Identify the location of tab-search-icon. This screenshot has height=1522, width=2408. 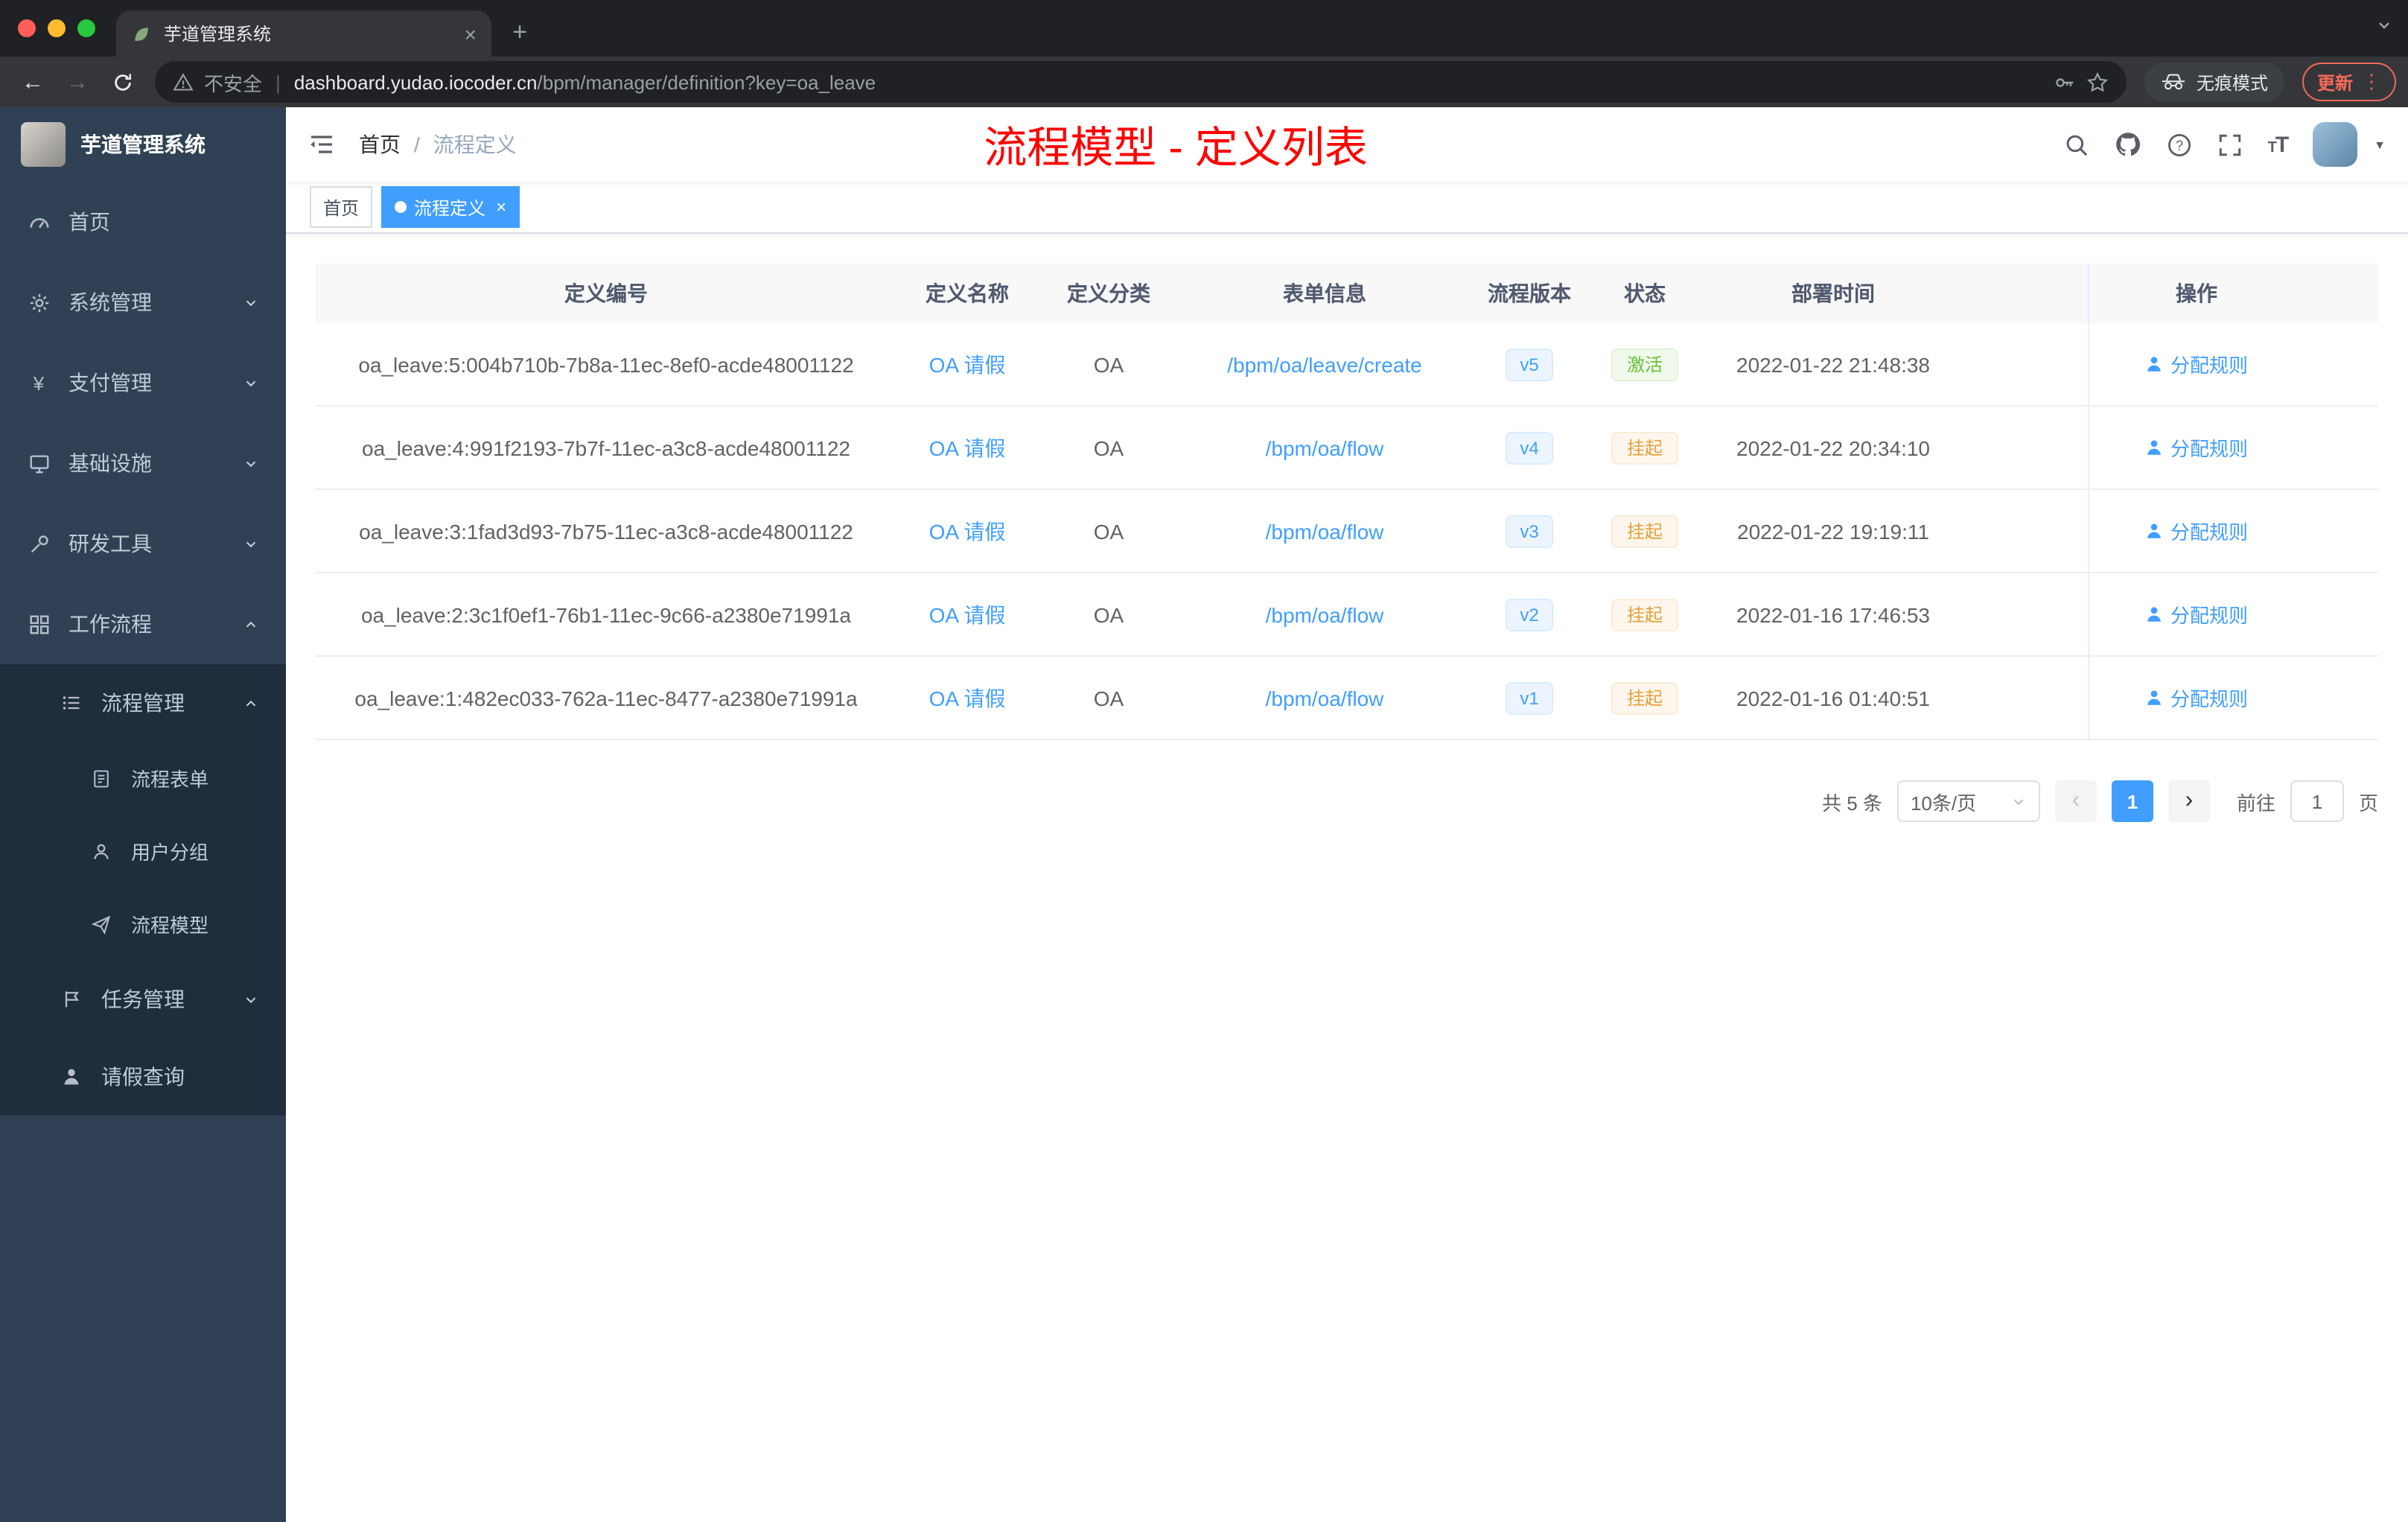
(2384, 25).